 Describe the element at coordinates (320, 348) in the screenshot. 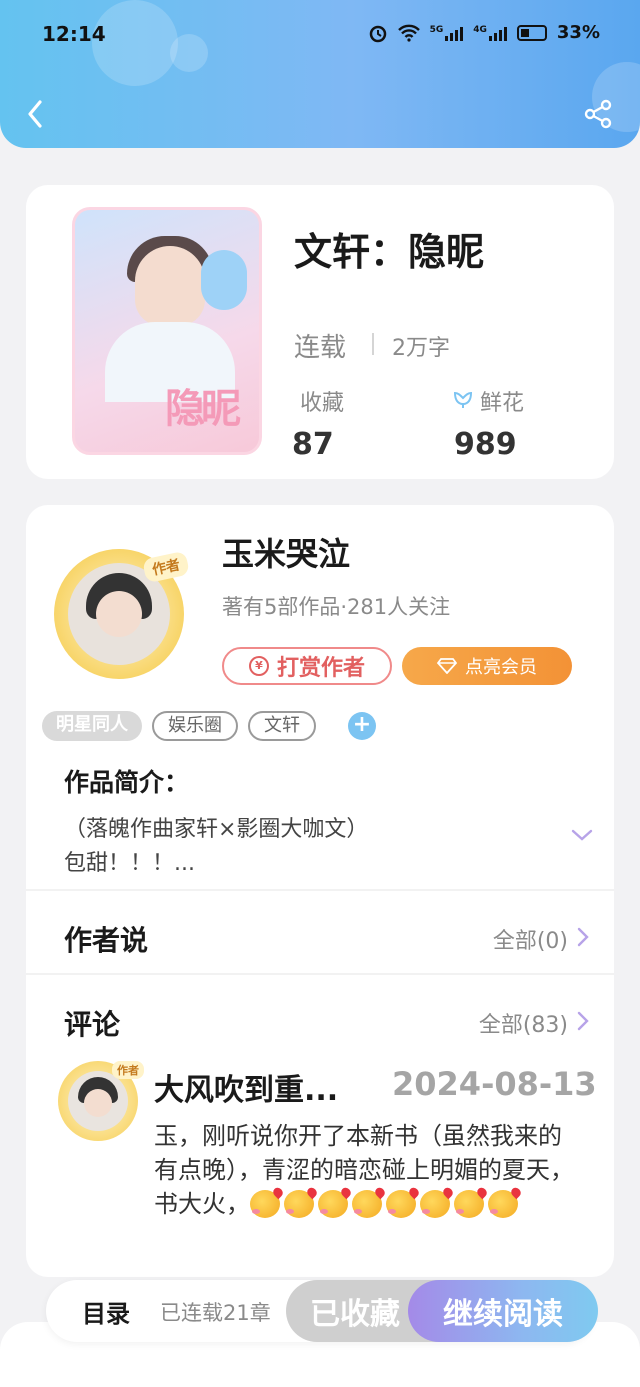

I see `book-status: 连载` at that location.